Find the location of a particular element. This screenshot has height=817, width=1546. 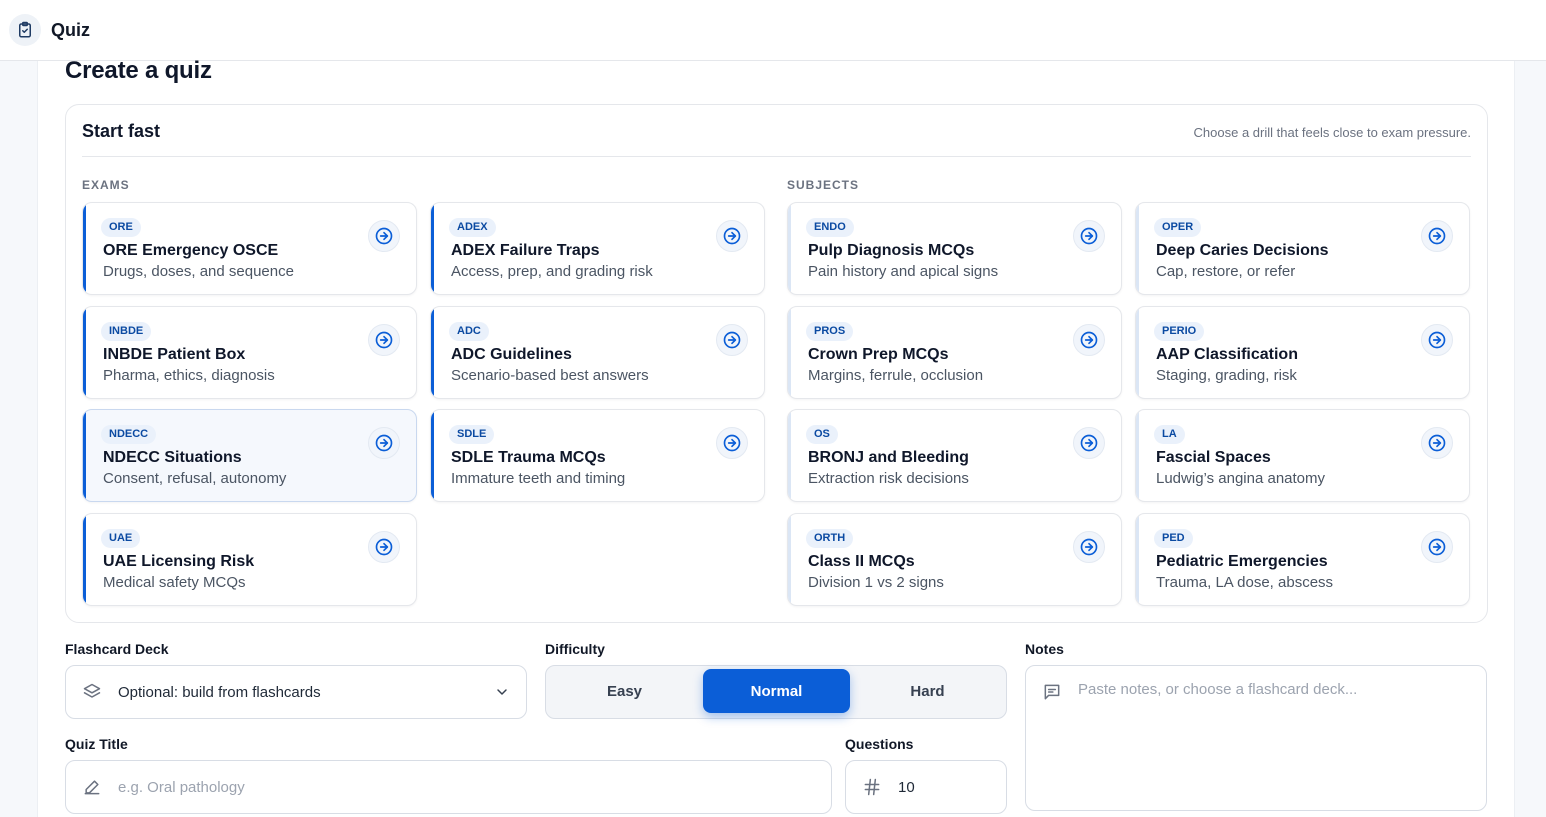

page-title: Create a quiz is located at coordinates (138, 70).